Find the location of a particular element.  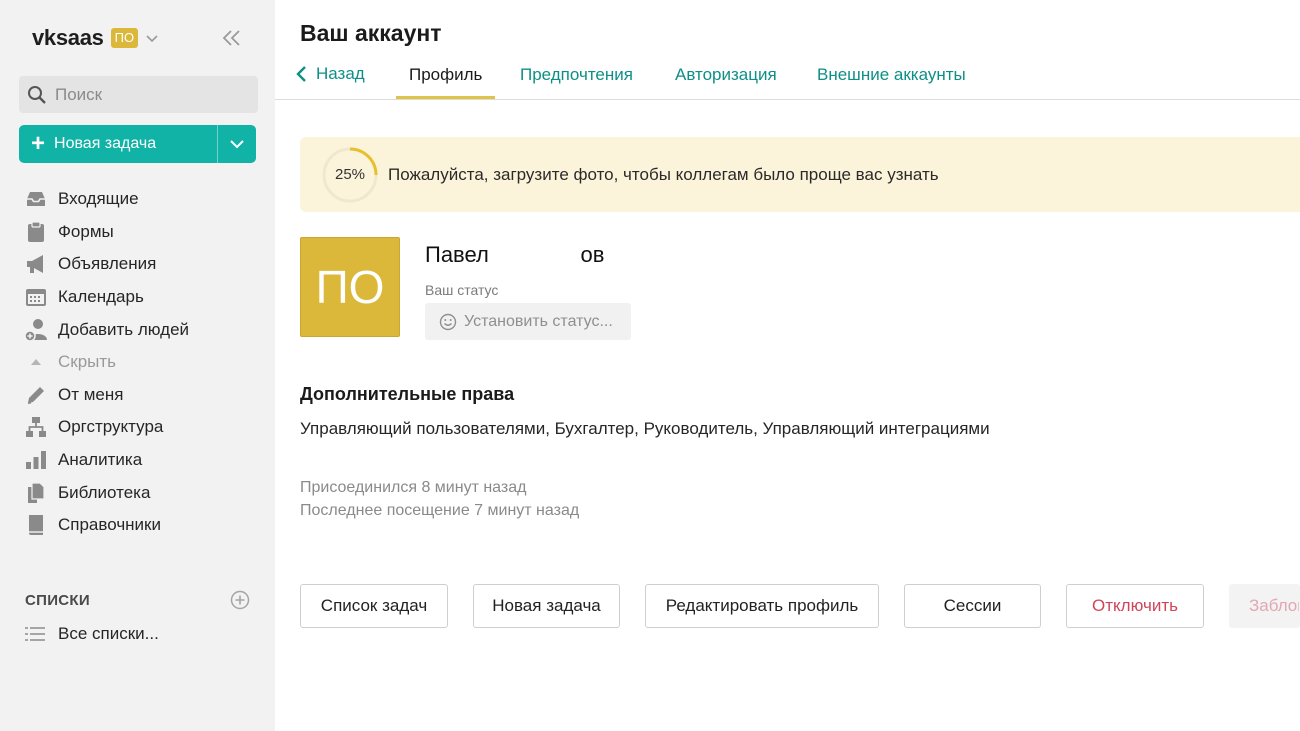

last-seen-text: Последнее посещение 7 минут назад is located at coordinates (440, 510).